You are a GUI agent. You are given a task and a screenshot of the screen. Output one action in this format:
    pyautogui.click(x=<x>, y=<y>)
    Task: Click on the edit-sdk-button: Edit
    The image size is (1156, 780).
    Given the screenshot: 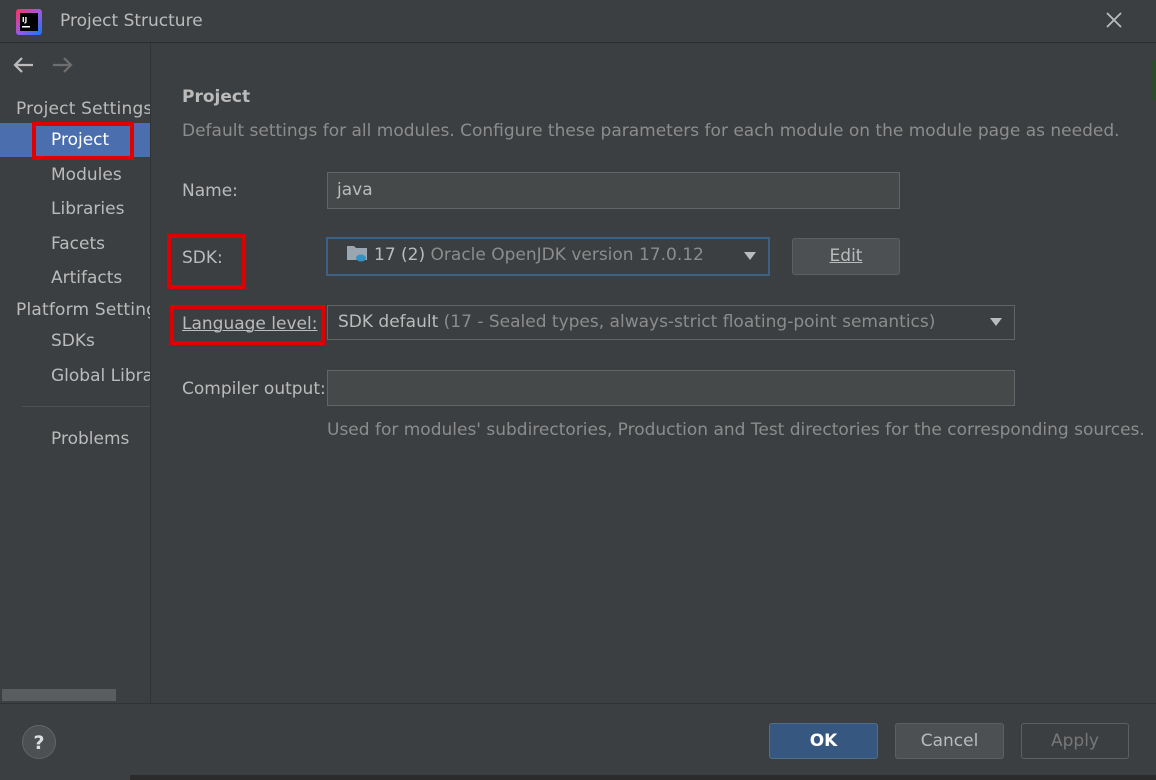 What is the action you would take?
    pyautogui.click(x=846, y=256)
    